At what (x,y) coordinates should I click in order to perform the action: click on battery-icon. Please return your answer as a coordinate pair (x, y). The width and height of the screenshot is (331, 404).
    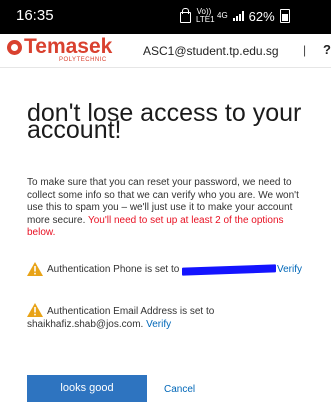
    Looking at the image, I should click on (284, 16).